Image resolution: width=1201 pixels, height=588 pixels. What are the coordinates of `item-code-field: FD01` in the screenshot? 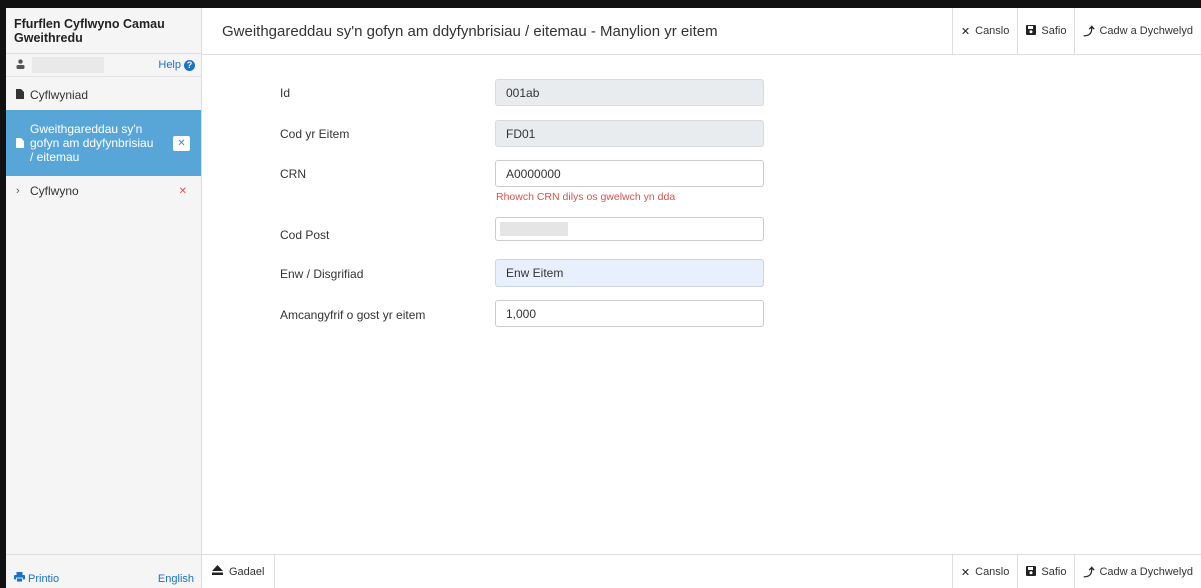 It's located at (629, 133).